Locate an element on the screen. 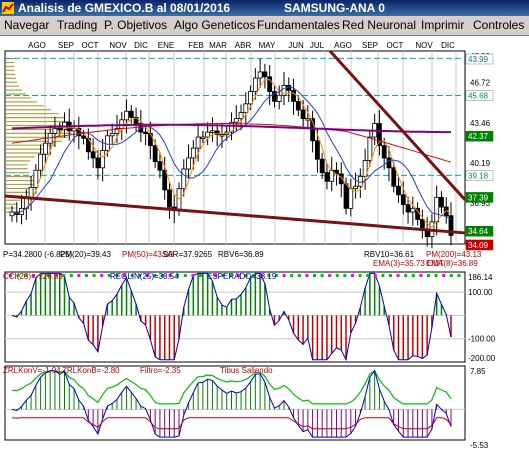 The image size is (529, 460). menu-imprimir: Imprimir is located at coordinates (442, 25).